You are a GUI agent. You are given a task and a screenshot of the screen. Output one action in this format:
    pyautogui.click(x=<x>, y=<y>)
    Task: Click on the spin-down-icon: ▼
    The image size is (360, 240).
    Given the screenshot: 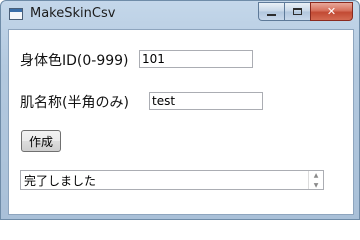 What is the action you would take?
    pyautogui.click(x=316, y=185)
    